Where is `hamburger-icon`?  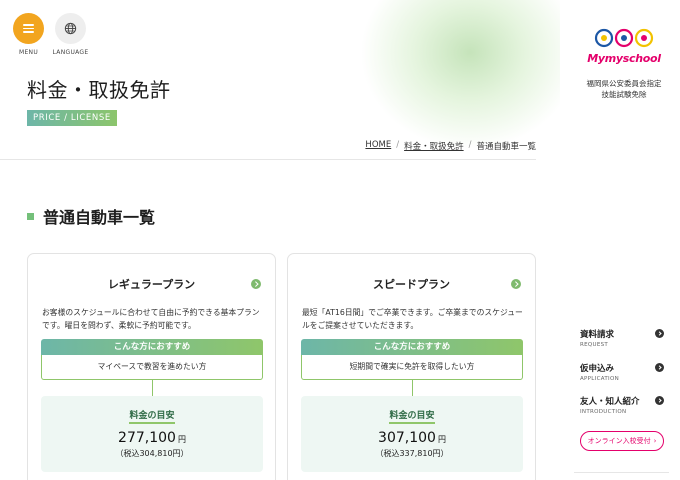
hamburger-icon is located at coordinates (28, 28).